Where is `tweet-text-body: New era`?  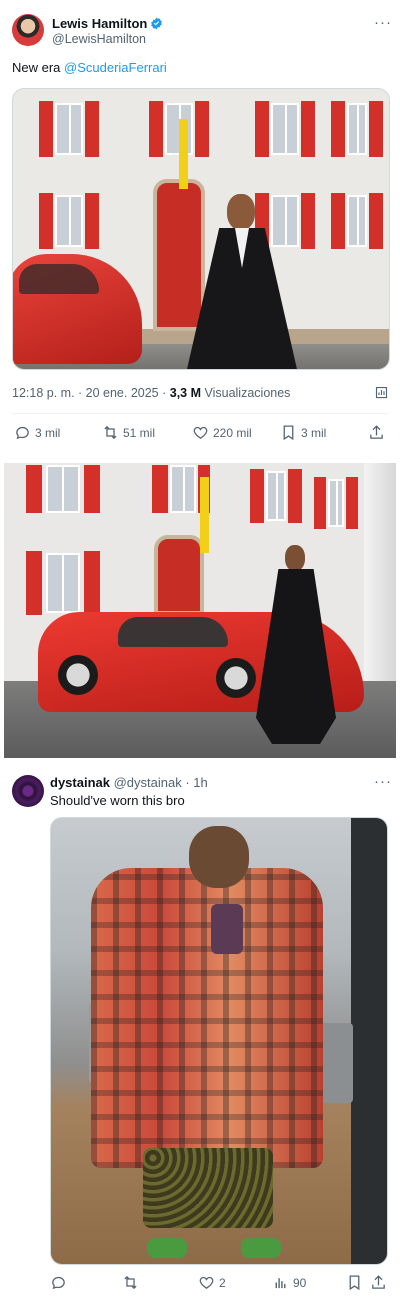
tweet-text-body: New era is located at coordinates (38, 67).